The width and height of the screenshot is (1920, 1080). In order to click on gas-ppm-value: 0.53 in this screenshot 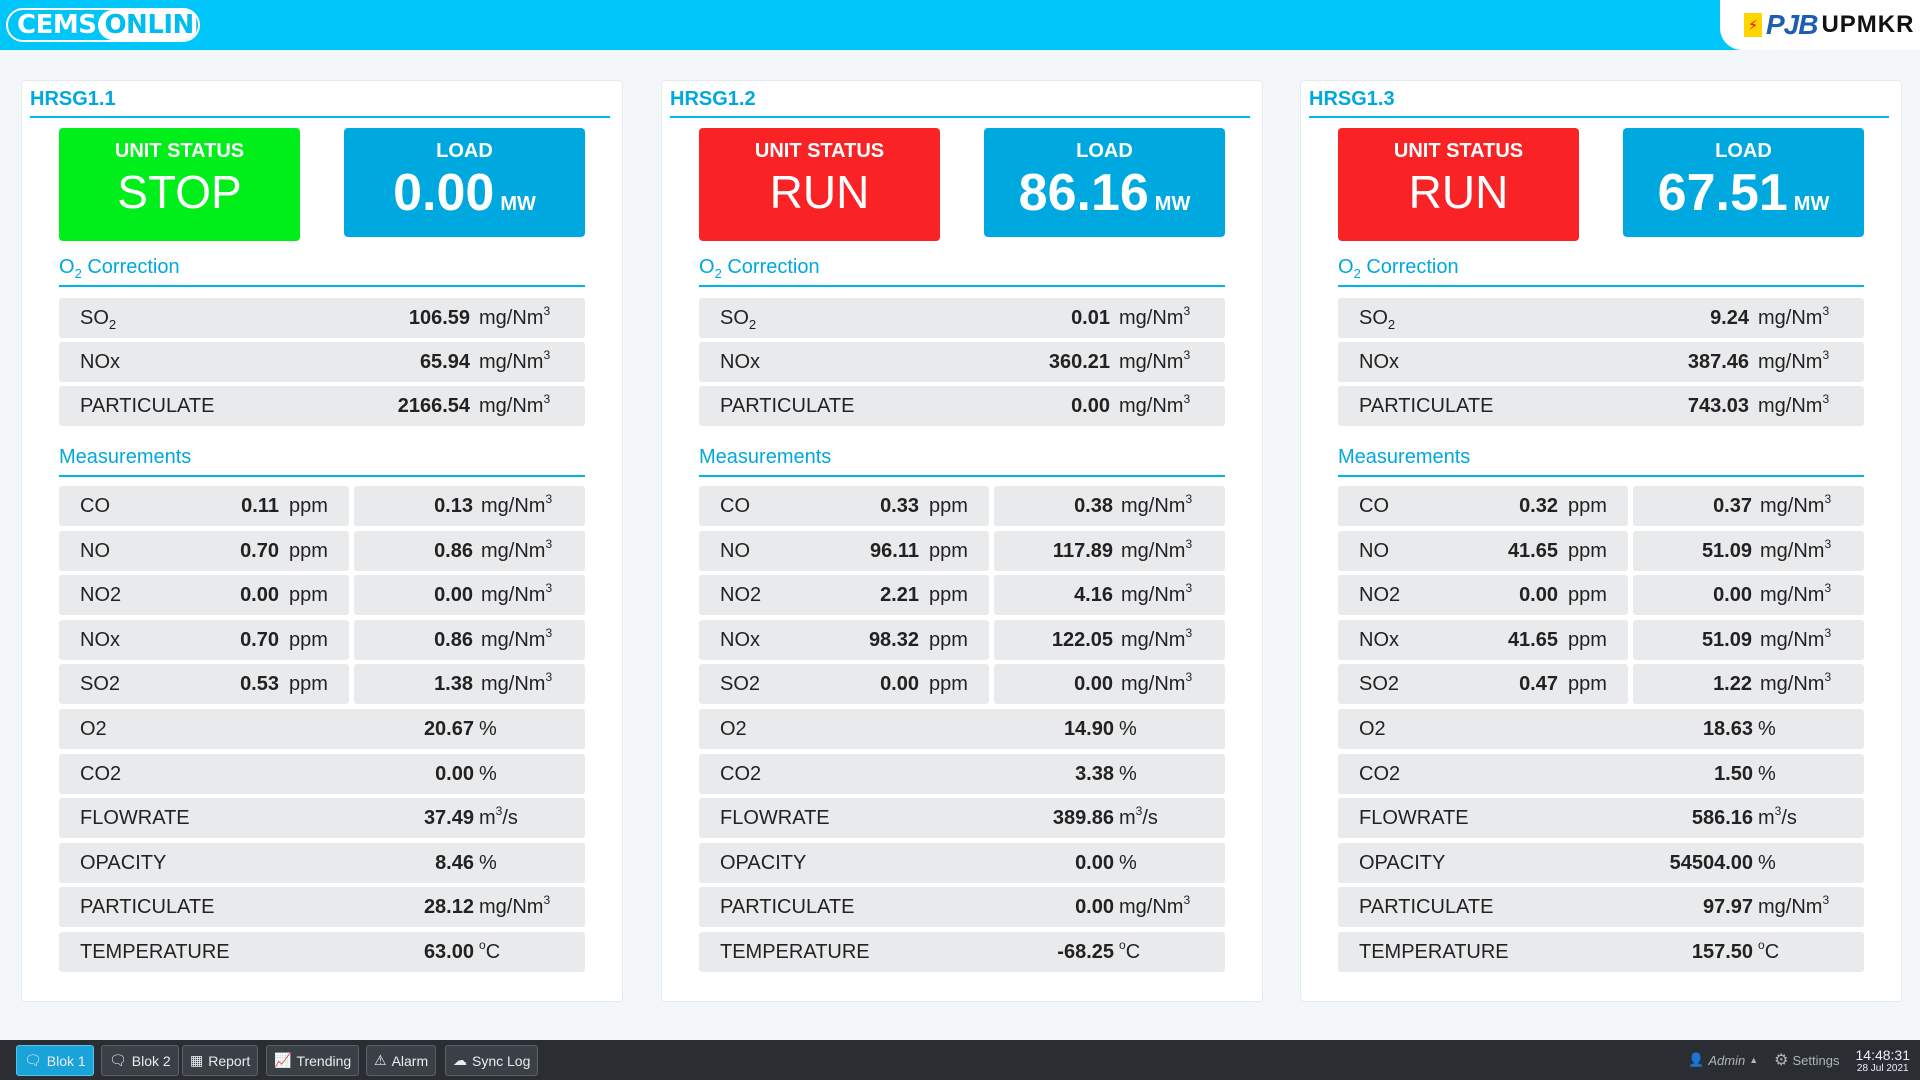, I will do `click(259, 684)`.